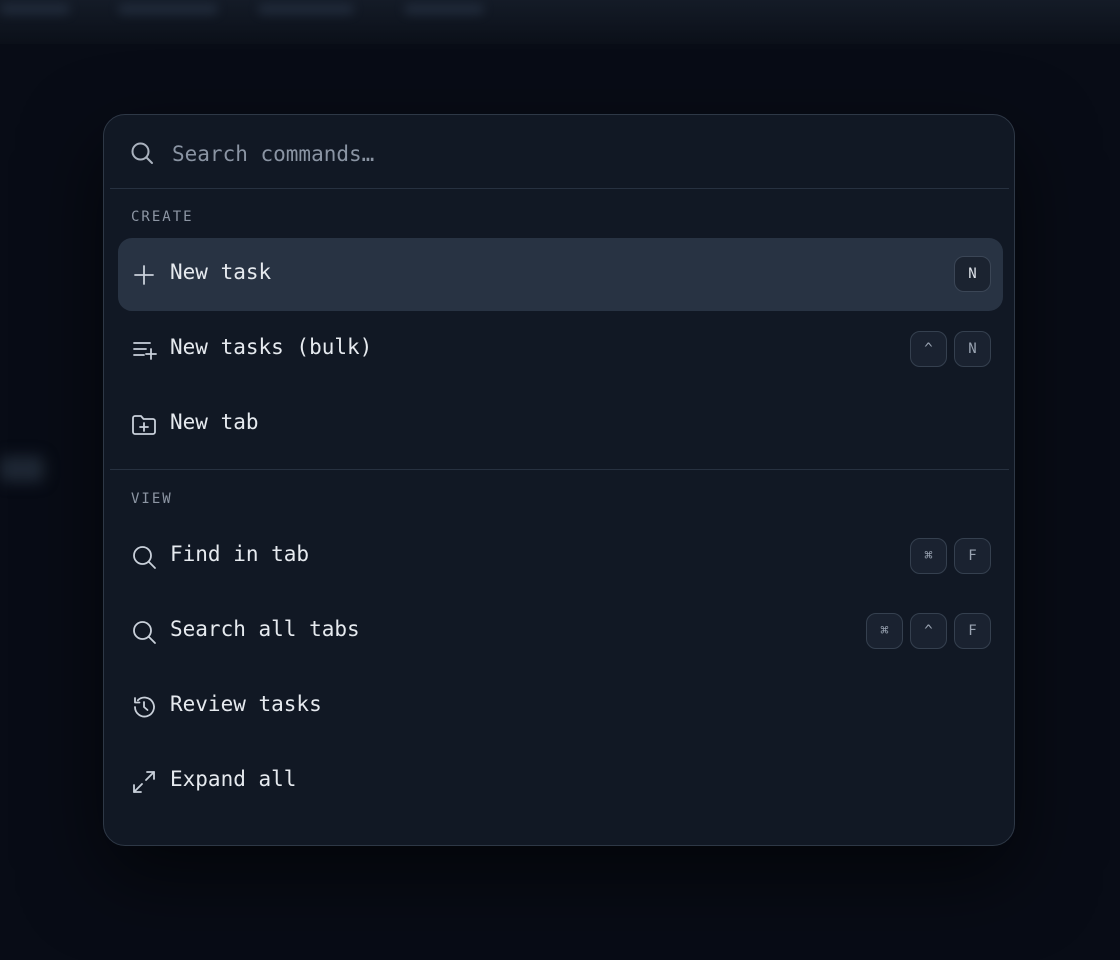  What do you see at coordinates (22, 469) in the screenshot?
I see `background-sidebar-blur` at bounding box center [22, 469].